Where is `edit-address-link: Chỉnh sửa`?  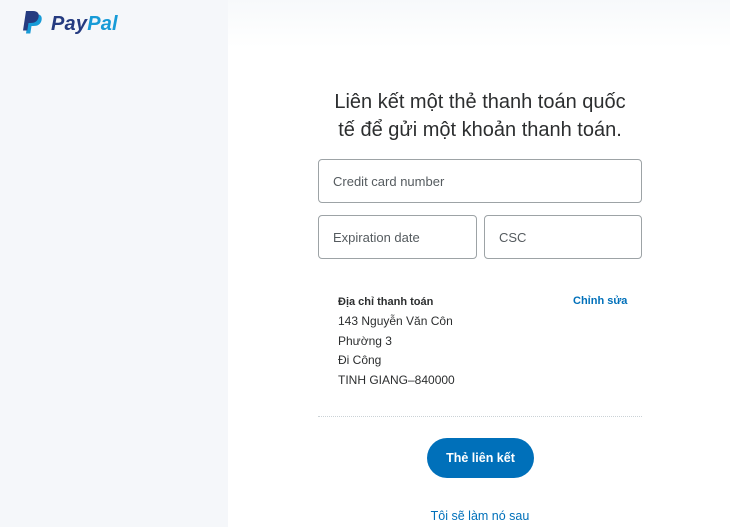
edit-address-link: Chỉnh sửa is located at coordinates (600, 301).